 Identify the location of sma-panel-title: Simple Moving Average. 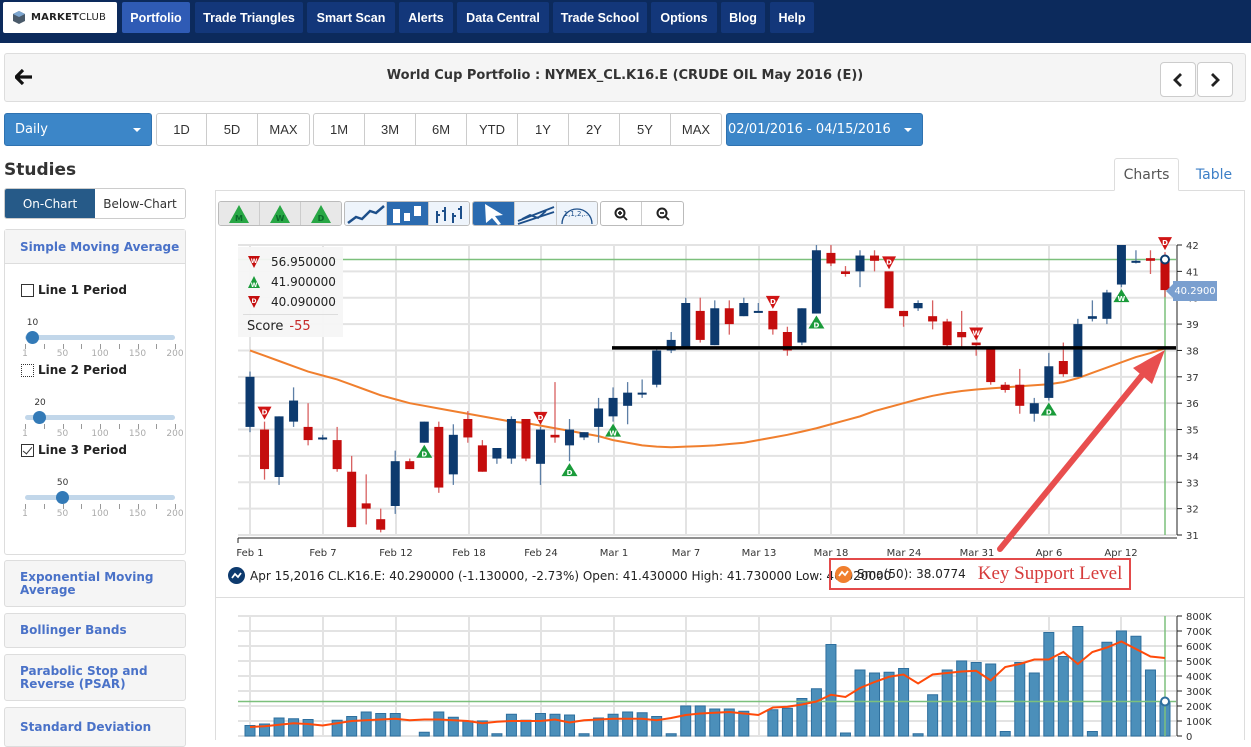
(95, 247).